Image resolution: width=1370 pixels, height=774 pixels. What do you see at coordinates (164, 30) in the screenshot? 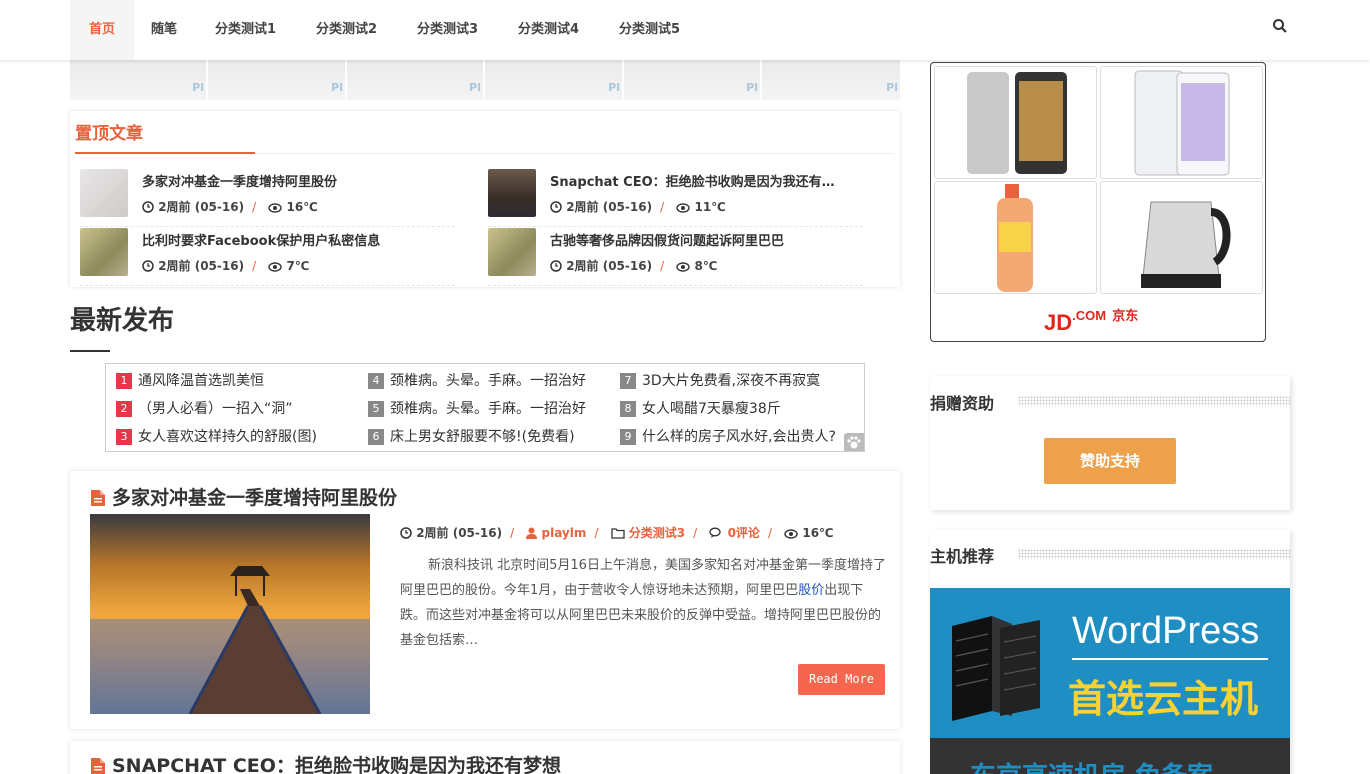
I see `nav-essays: 随笔` at bounding box center [164, 30].